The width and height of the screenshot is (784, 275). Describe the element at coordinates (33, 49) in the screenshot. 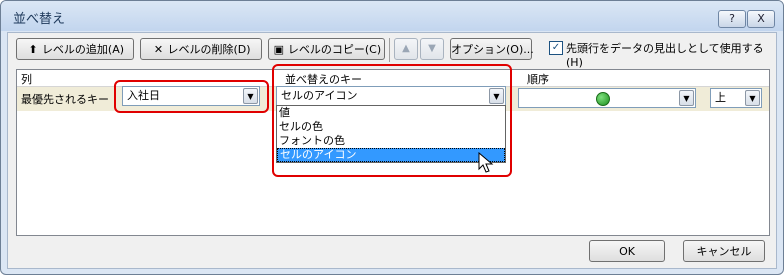

I see `add-level-icon: ⬆` at that location.